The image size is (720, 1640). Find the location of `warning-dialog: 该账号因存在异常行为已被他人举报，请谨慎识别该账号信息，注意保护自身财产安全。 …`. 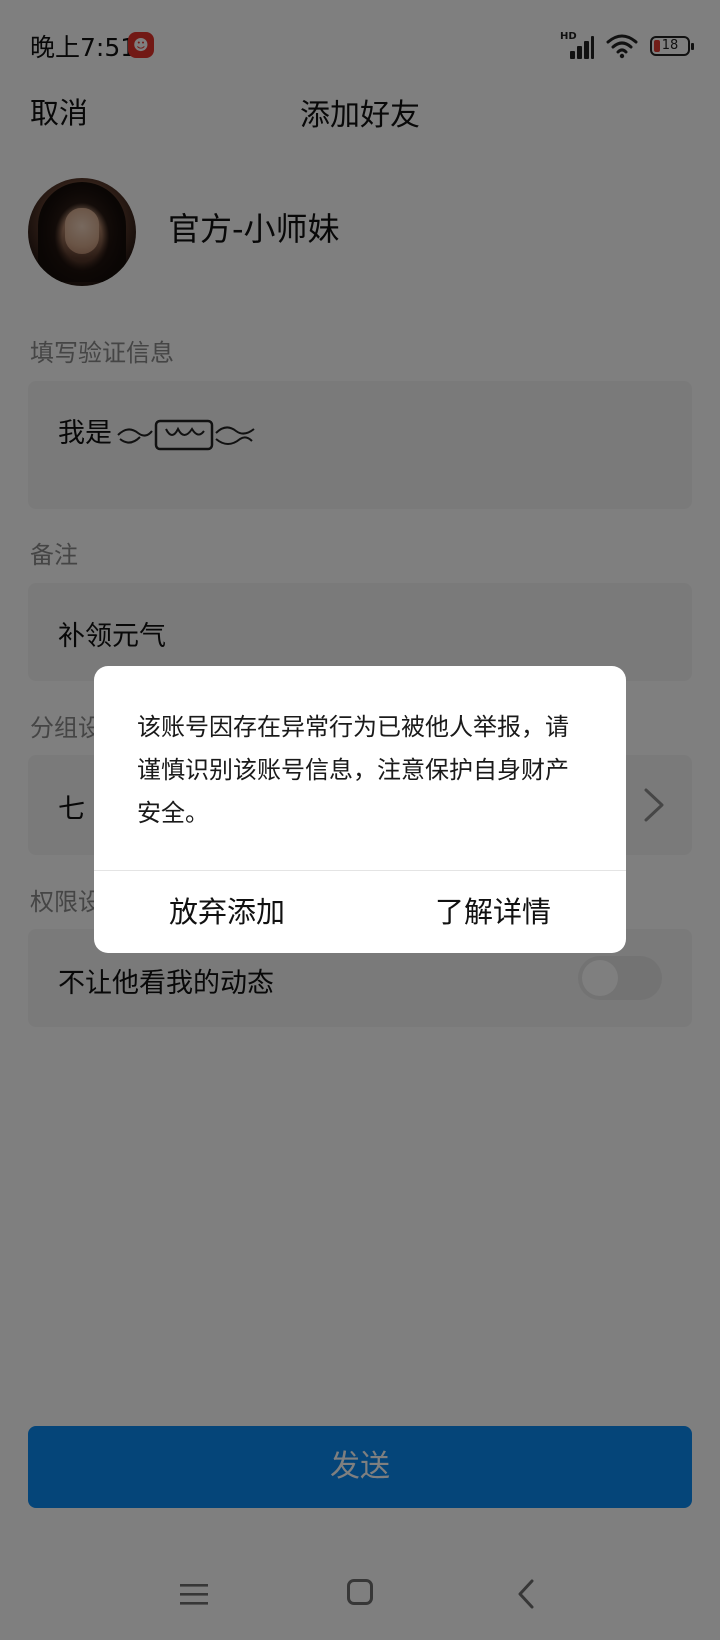

warning-dialog: 该账号因存在异常行为已被他人举报，请谨慎识别该账号信息，注意保护自身财产安全。 … is located at coordinates (360, 809).